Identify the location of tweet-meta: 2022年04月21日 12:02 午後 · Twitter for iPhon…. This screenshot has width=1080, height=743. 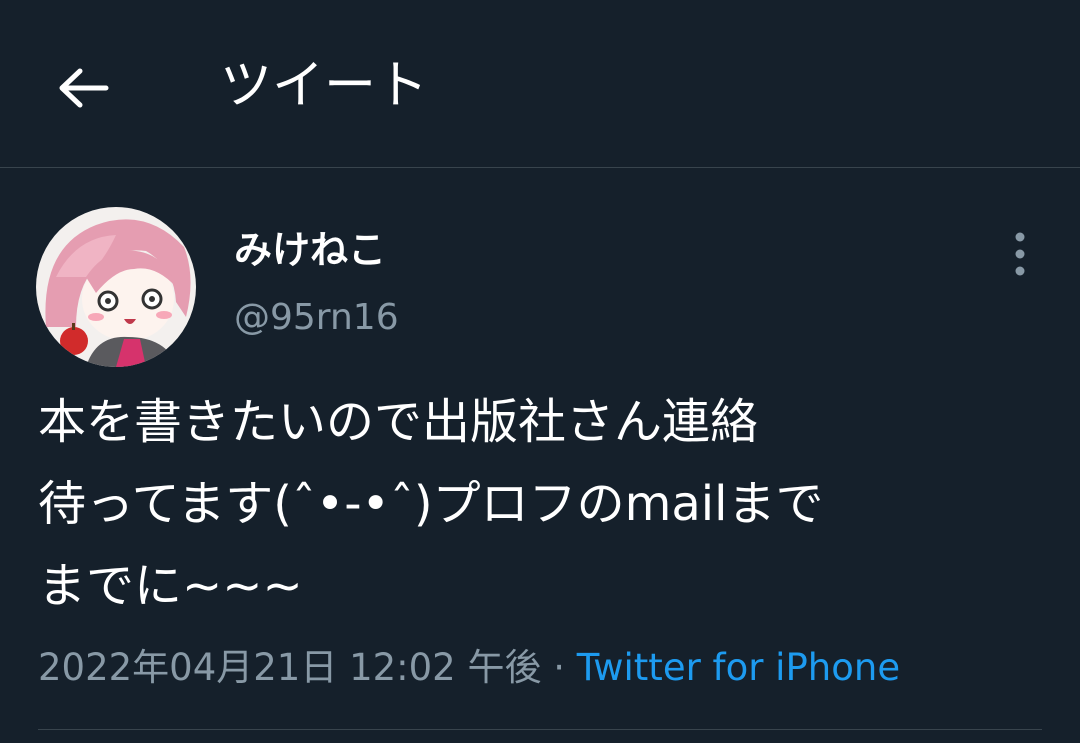
(469, 668).